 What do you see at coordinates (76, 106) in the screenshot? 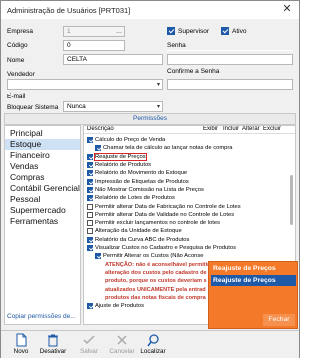
I see `bloquear-value: Nunca` at bounding box center [76, 106].